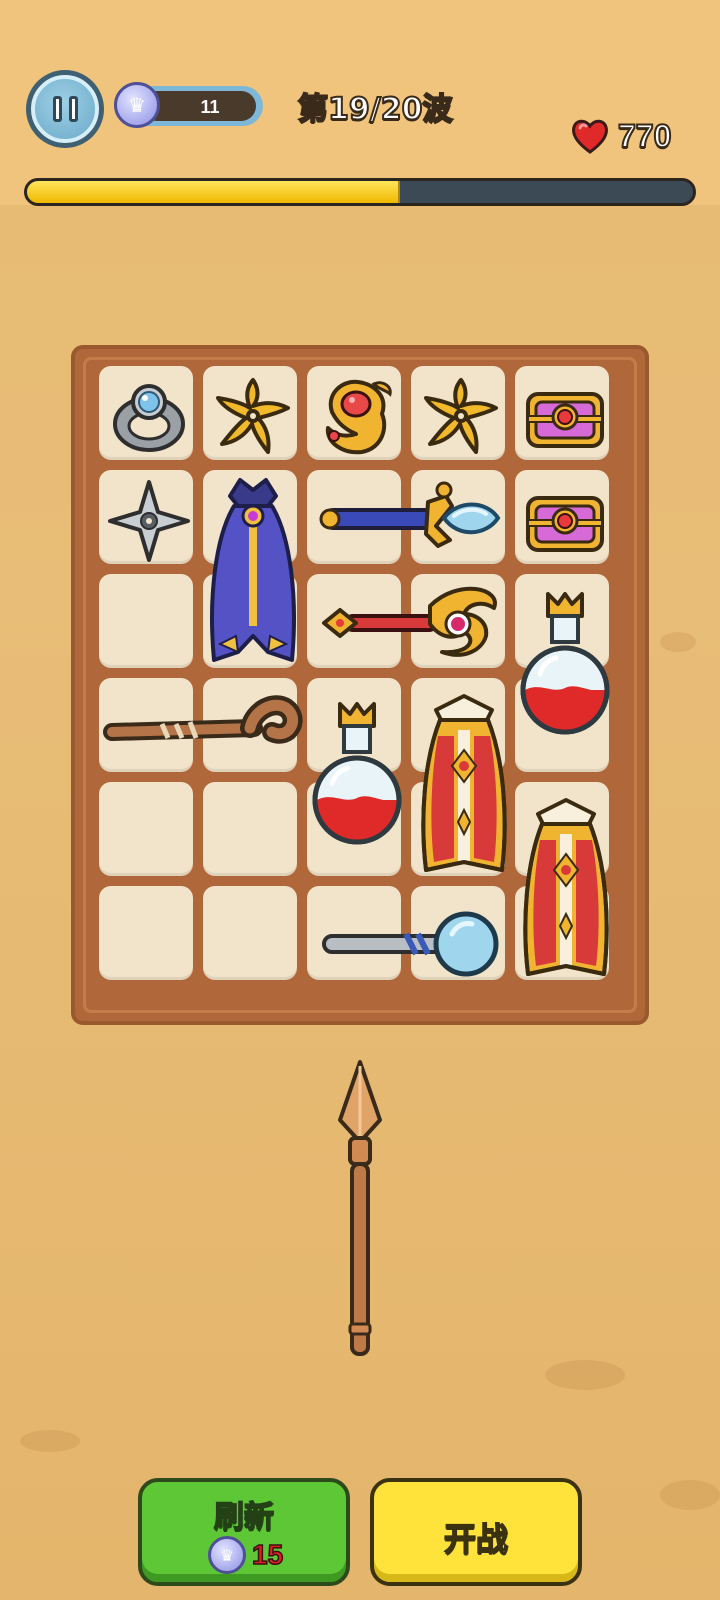 The width and height of the screenshot is (720, 1600). What do you see at coordinates (360, 1210) in the screenshot?
I see `wooden-spear-icon` at bounding box center [360, 1210].